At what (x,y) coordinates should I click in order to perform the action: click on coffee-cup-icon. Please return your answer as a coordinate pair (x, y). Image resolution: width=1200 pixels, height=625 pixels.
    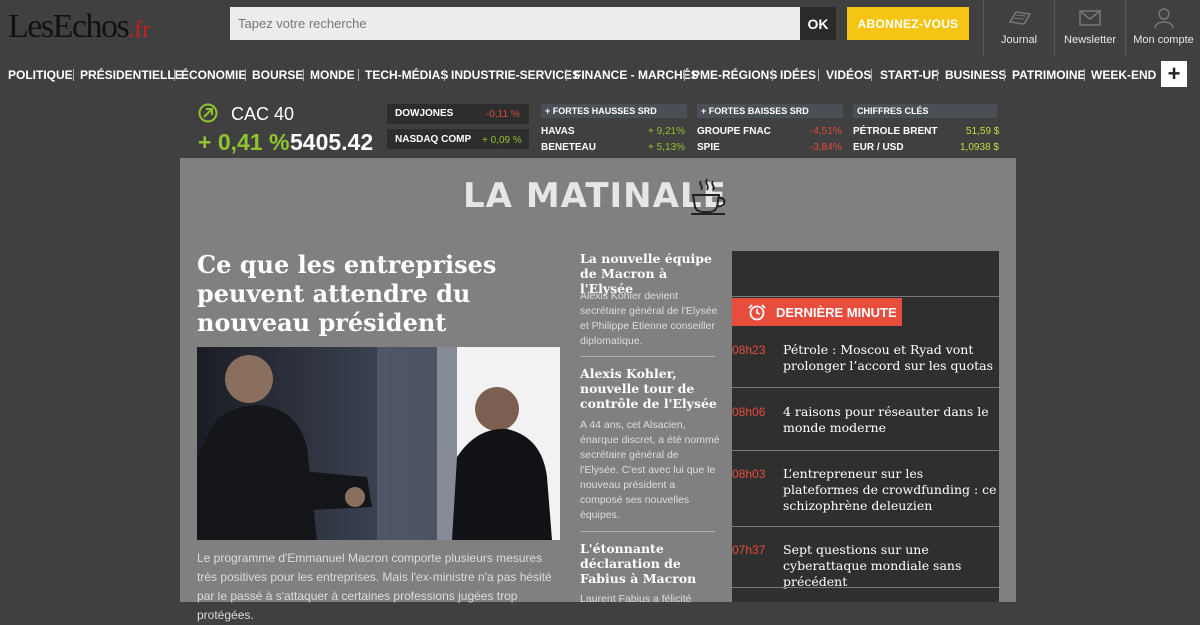
    Looking at the image, I should click on (708, 196).